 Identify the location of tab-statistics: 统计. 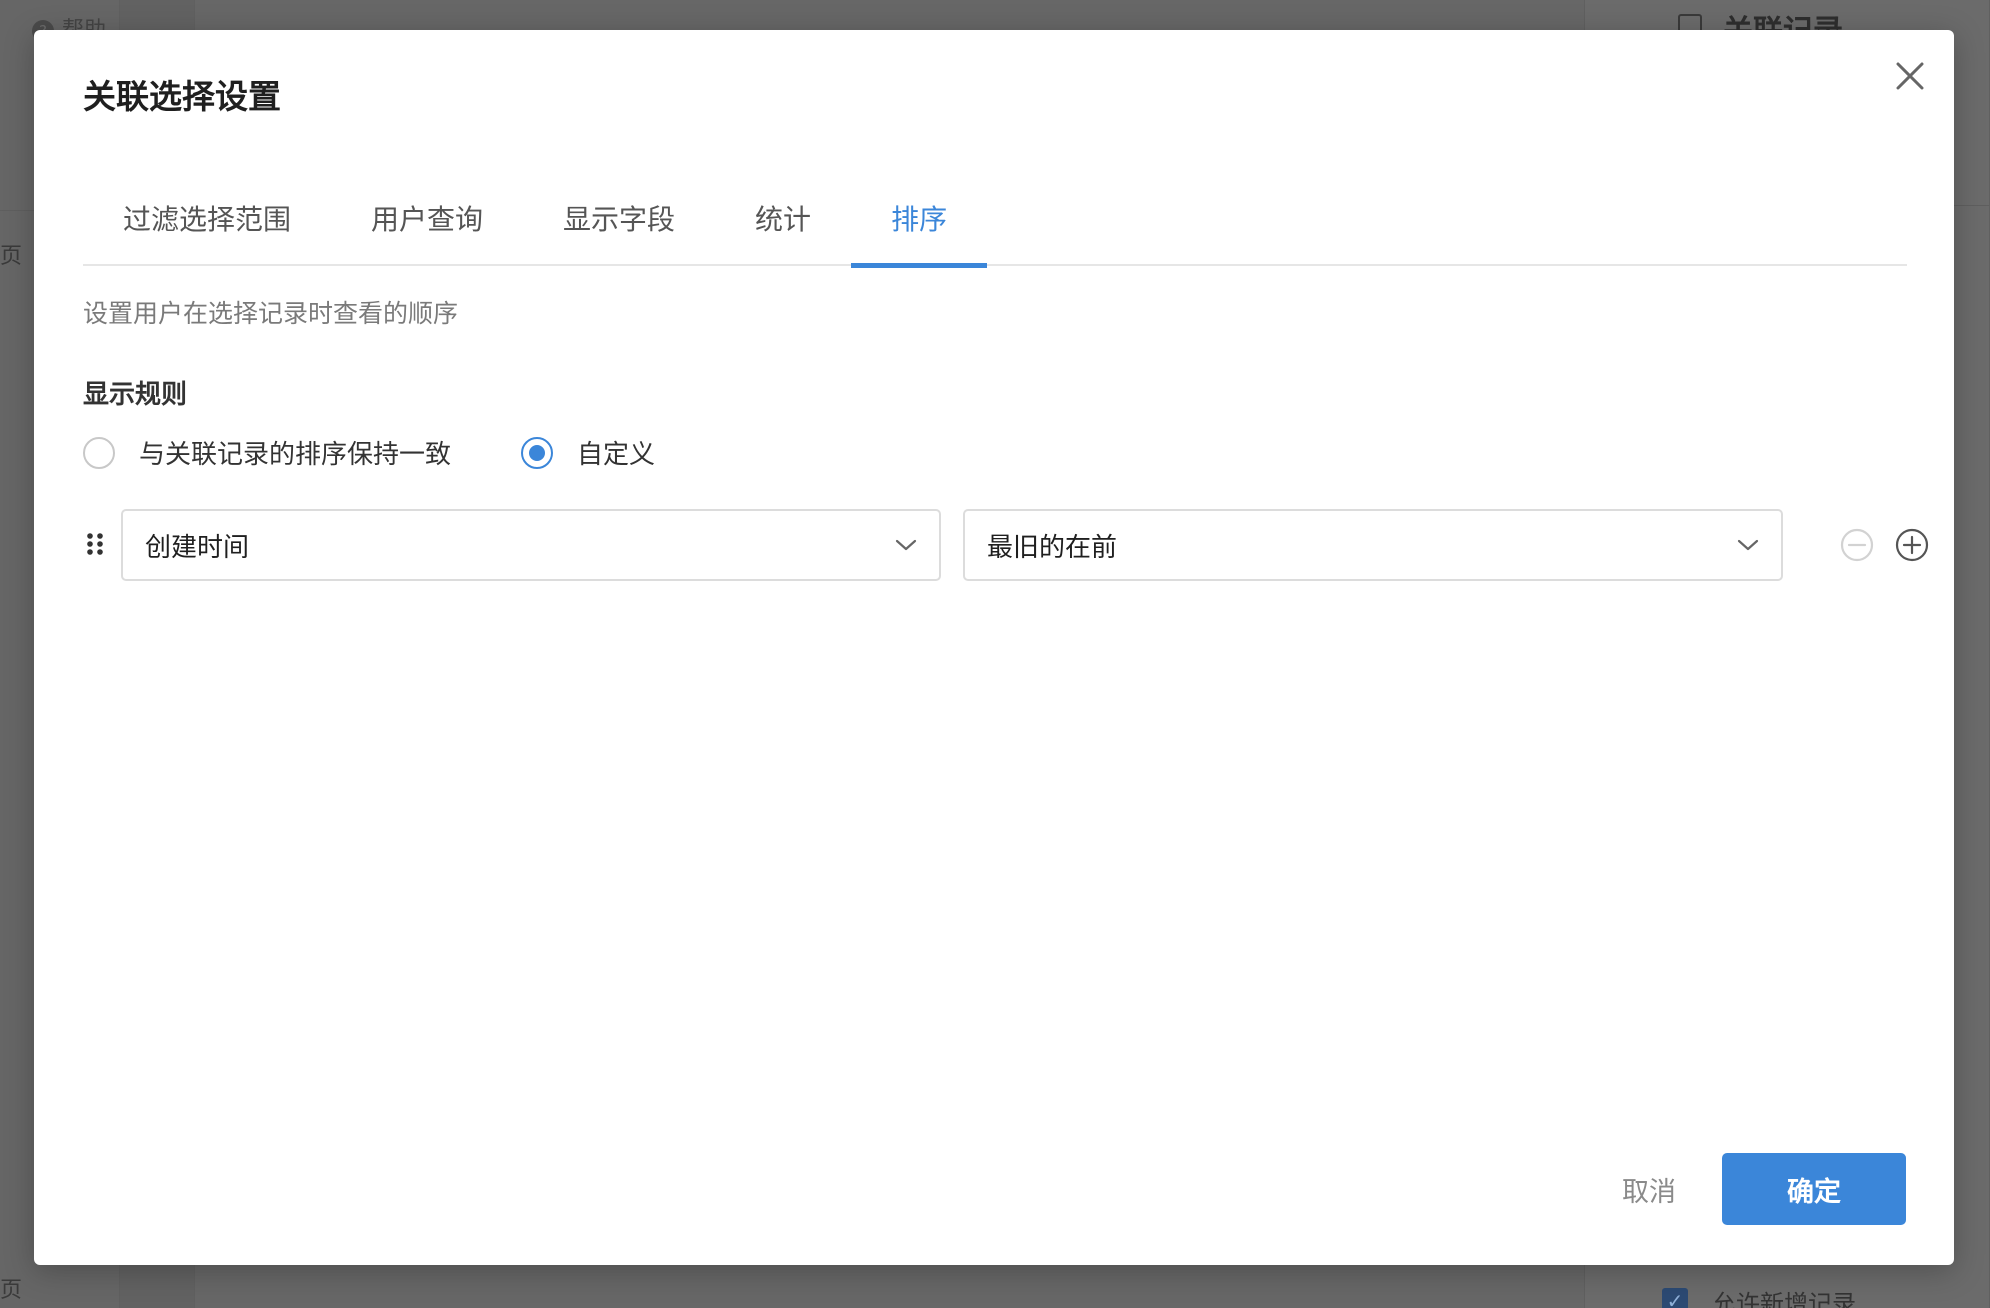
(783, 218).